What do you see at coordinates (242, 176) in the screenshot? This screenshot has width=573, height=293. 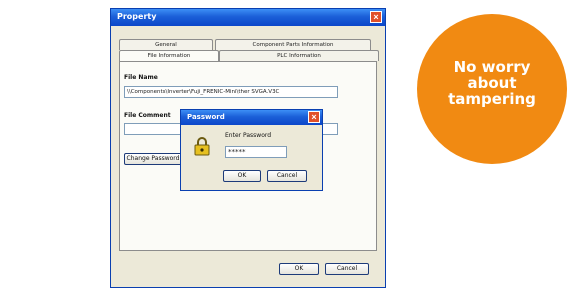 I see `password-ok-button: OK` at bounding box center [242, 176].